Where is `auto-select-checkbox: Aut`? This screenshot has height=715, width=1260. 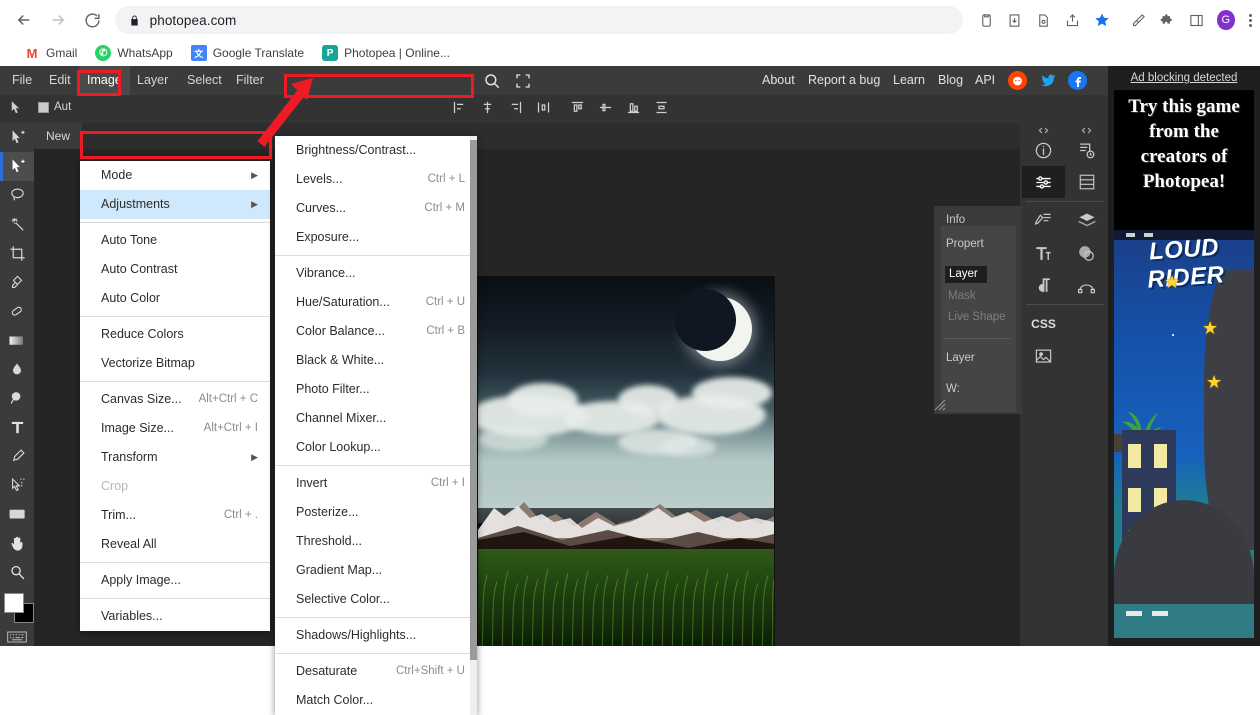 auto-select-checkbox: Aut is located at coordinates (54, 107).